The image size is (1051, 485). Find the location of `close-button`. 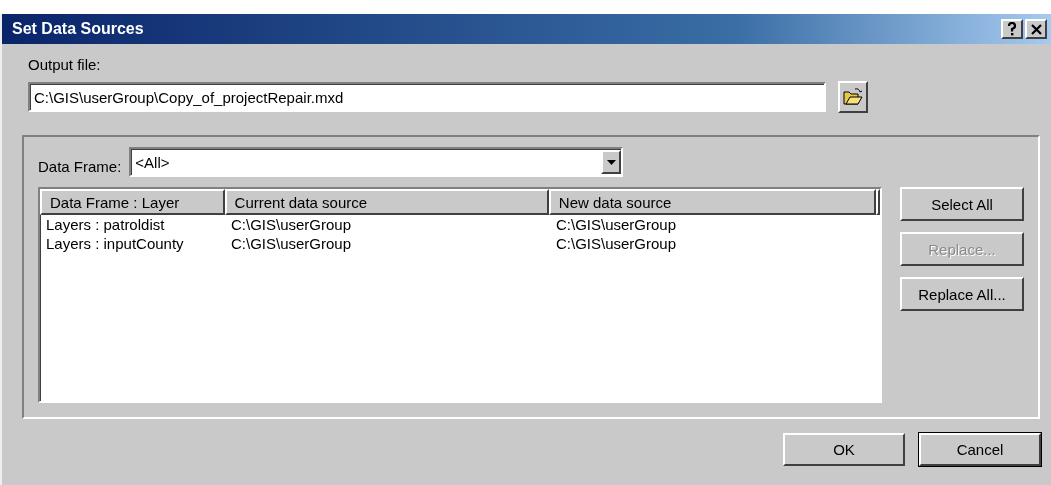

close-button is located at coordinates (1036, 29).